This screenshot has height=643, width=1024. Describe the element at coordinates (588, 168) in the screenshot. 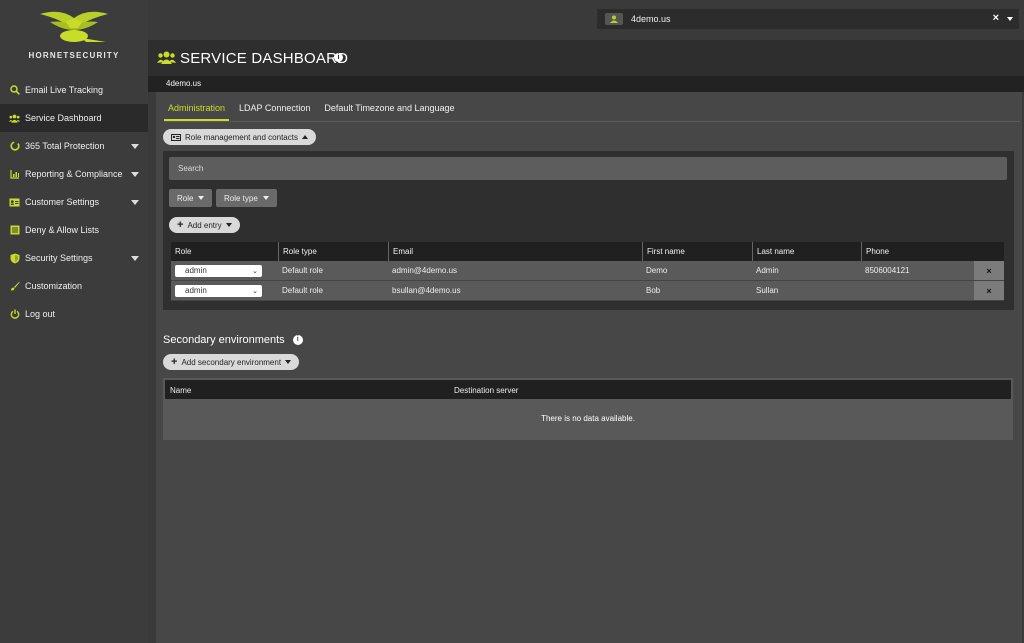

I see `search-input` at that location.